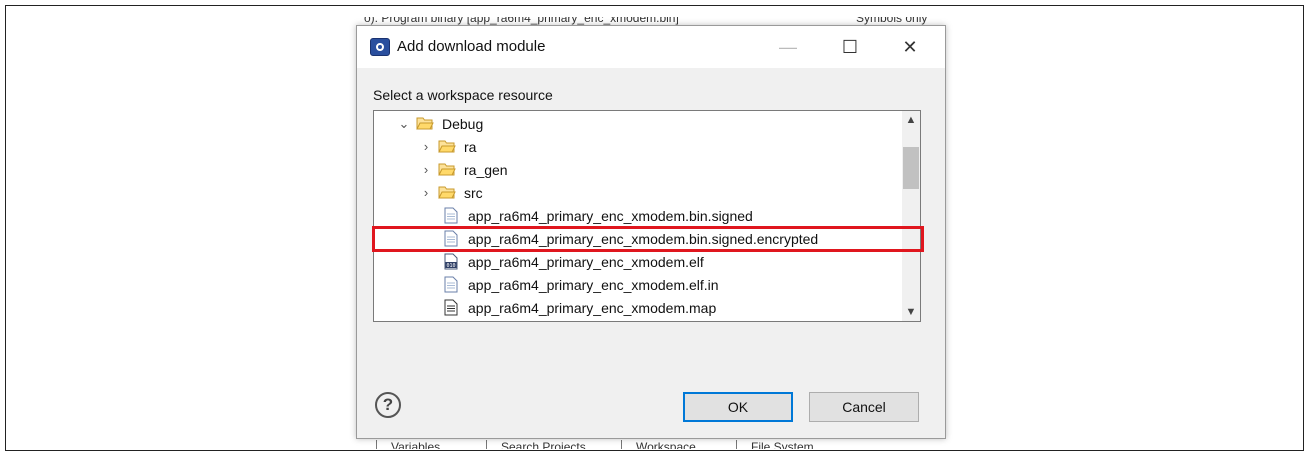 Image resolution: width=1310 pixels, height=453 pixels. I want to click on binary-file-icon: 010, so click(451, 261).